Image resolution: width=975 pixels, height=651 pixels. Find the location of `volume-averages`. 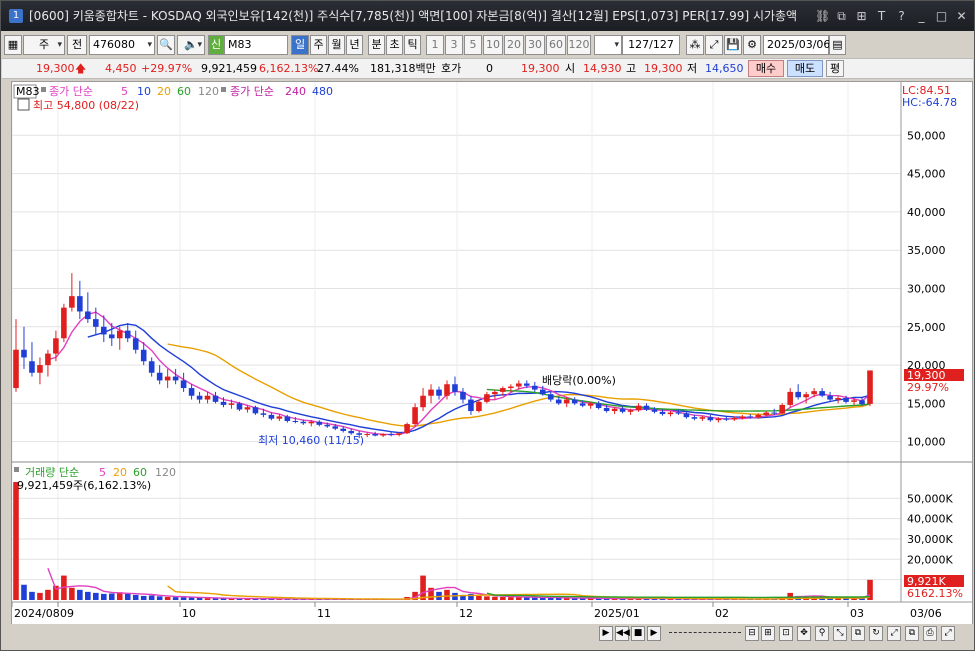

volume-averages is located at coordinates (459, 584).